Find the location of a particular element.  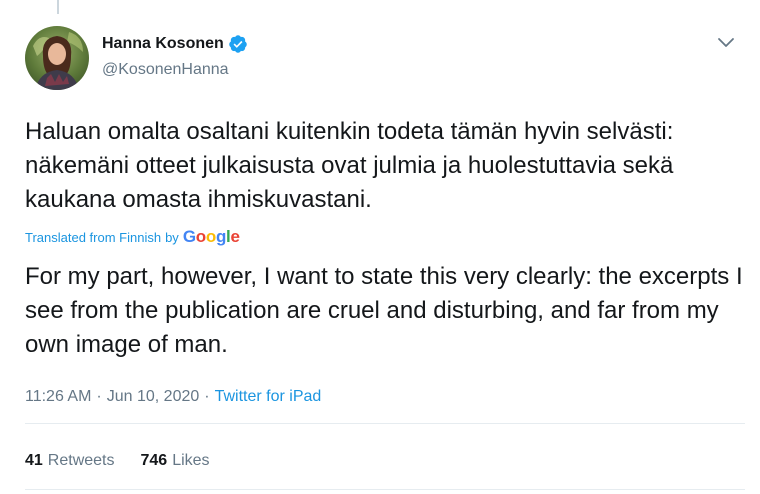

author-handle: @KosonenHanna is located at coordinates (165, 70).